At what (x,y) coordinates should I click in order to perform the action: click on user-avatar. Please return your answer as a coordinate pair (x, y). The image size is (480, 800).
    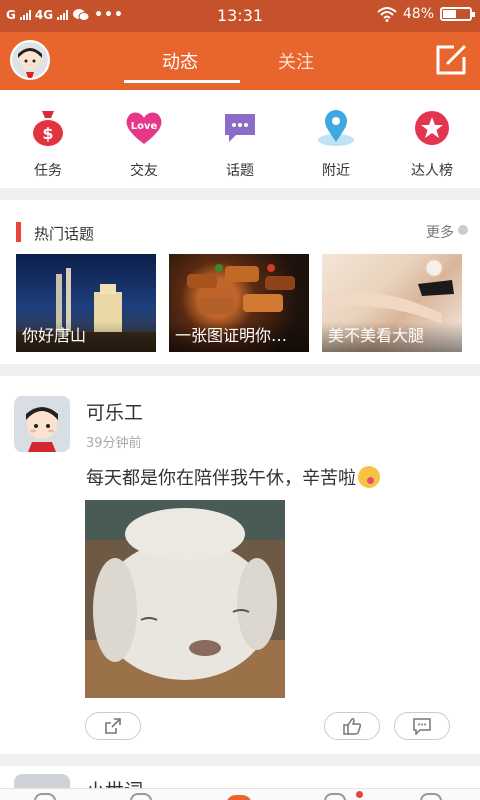
    Looking at the image, I should click on (30, 60).